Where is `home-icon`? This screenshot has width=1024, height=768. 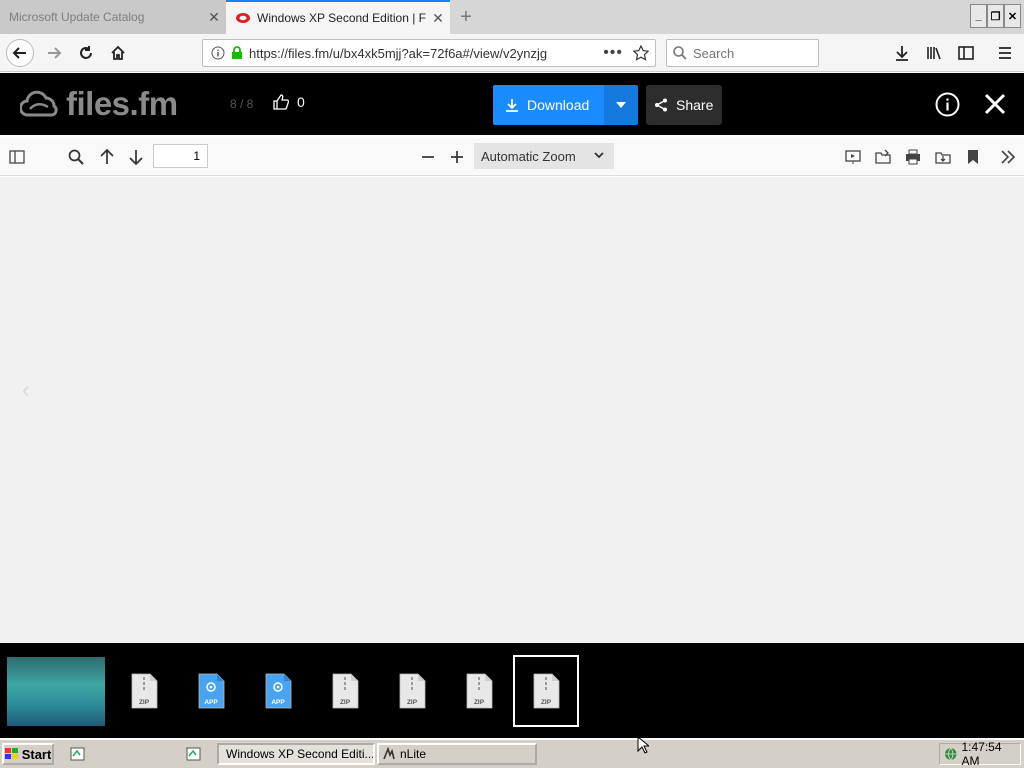
home-icon is located at coordinates (118, 52).